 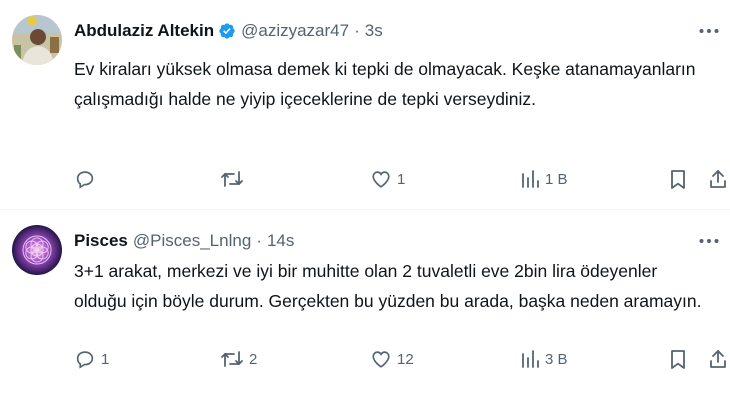 I want to click on views-button: 1 B, so click(x=544, y=179).